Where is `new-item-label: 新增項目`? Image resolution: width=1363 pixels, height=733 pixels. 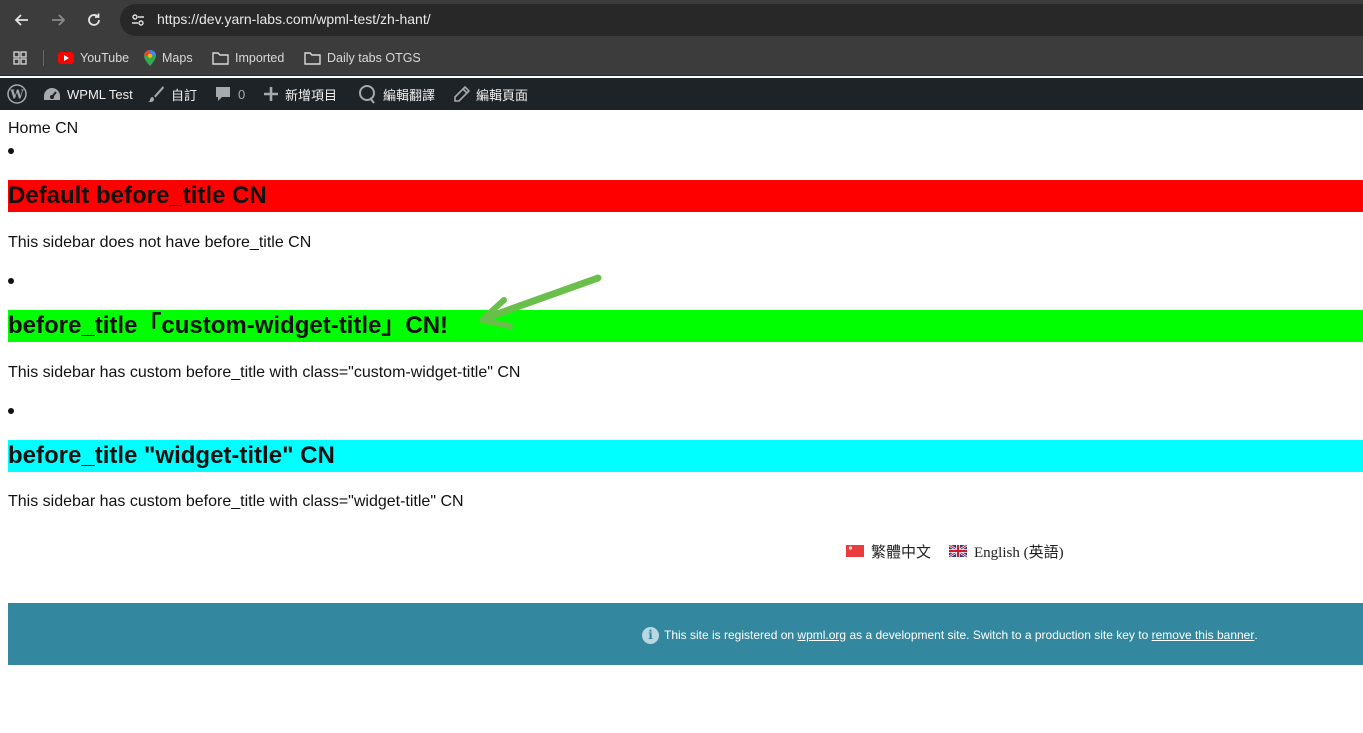 new-item-label: 新增項目 is located at coordinates (311, 95).